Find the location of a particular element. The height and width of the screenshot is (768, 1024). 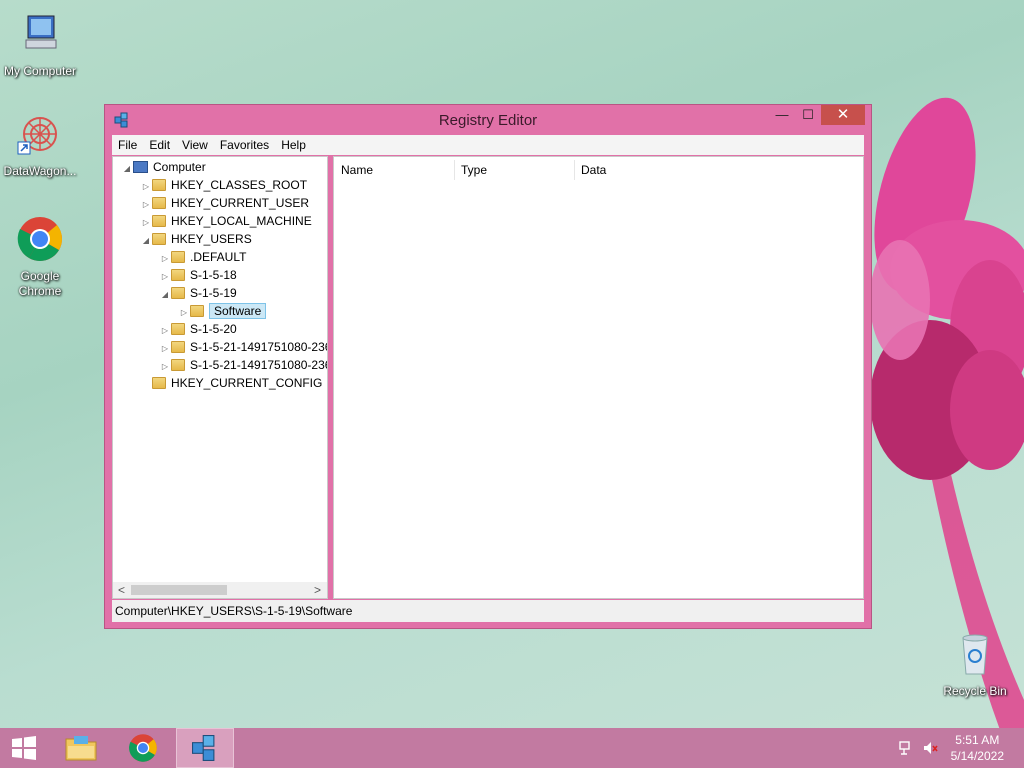

tree-item-hkey-classes-root: ▷ HKEY_CLASSES_ROOT is located at coordinates (223, 185).